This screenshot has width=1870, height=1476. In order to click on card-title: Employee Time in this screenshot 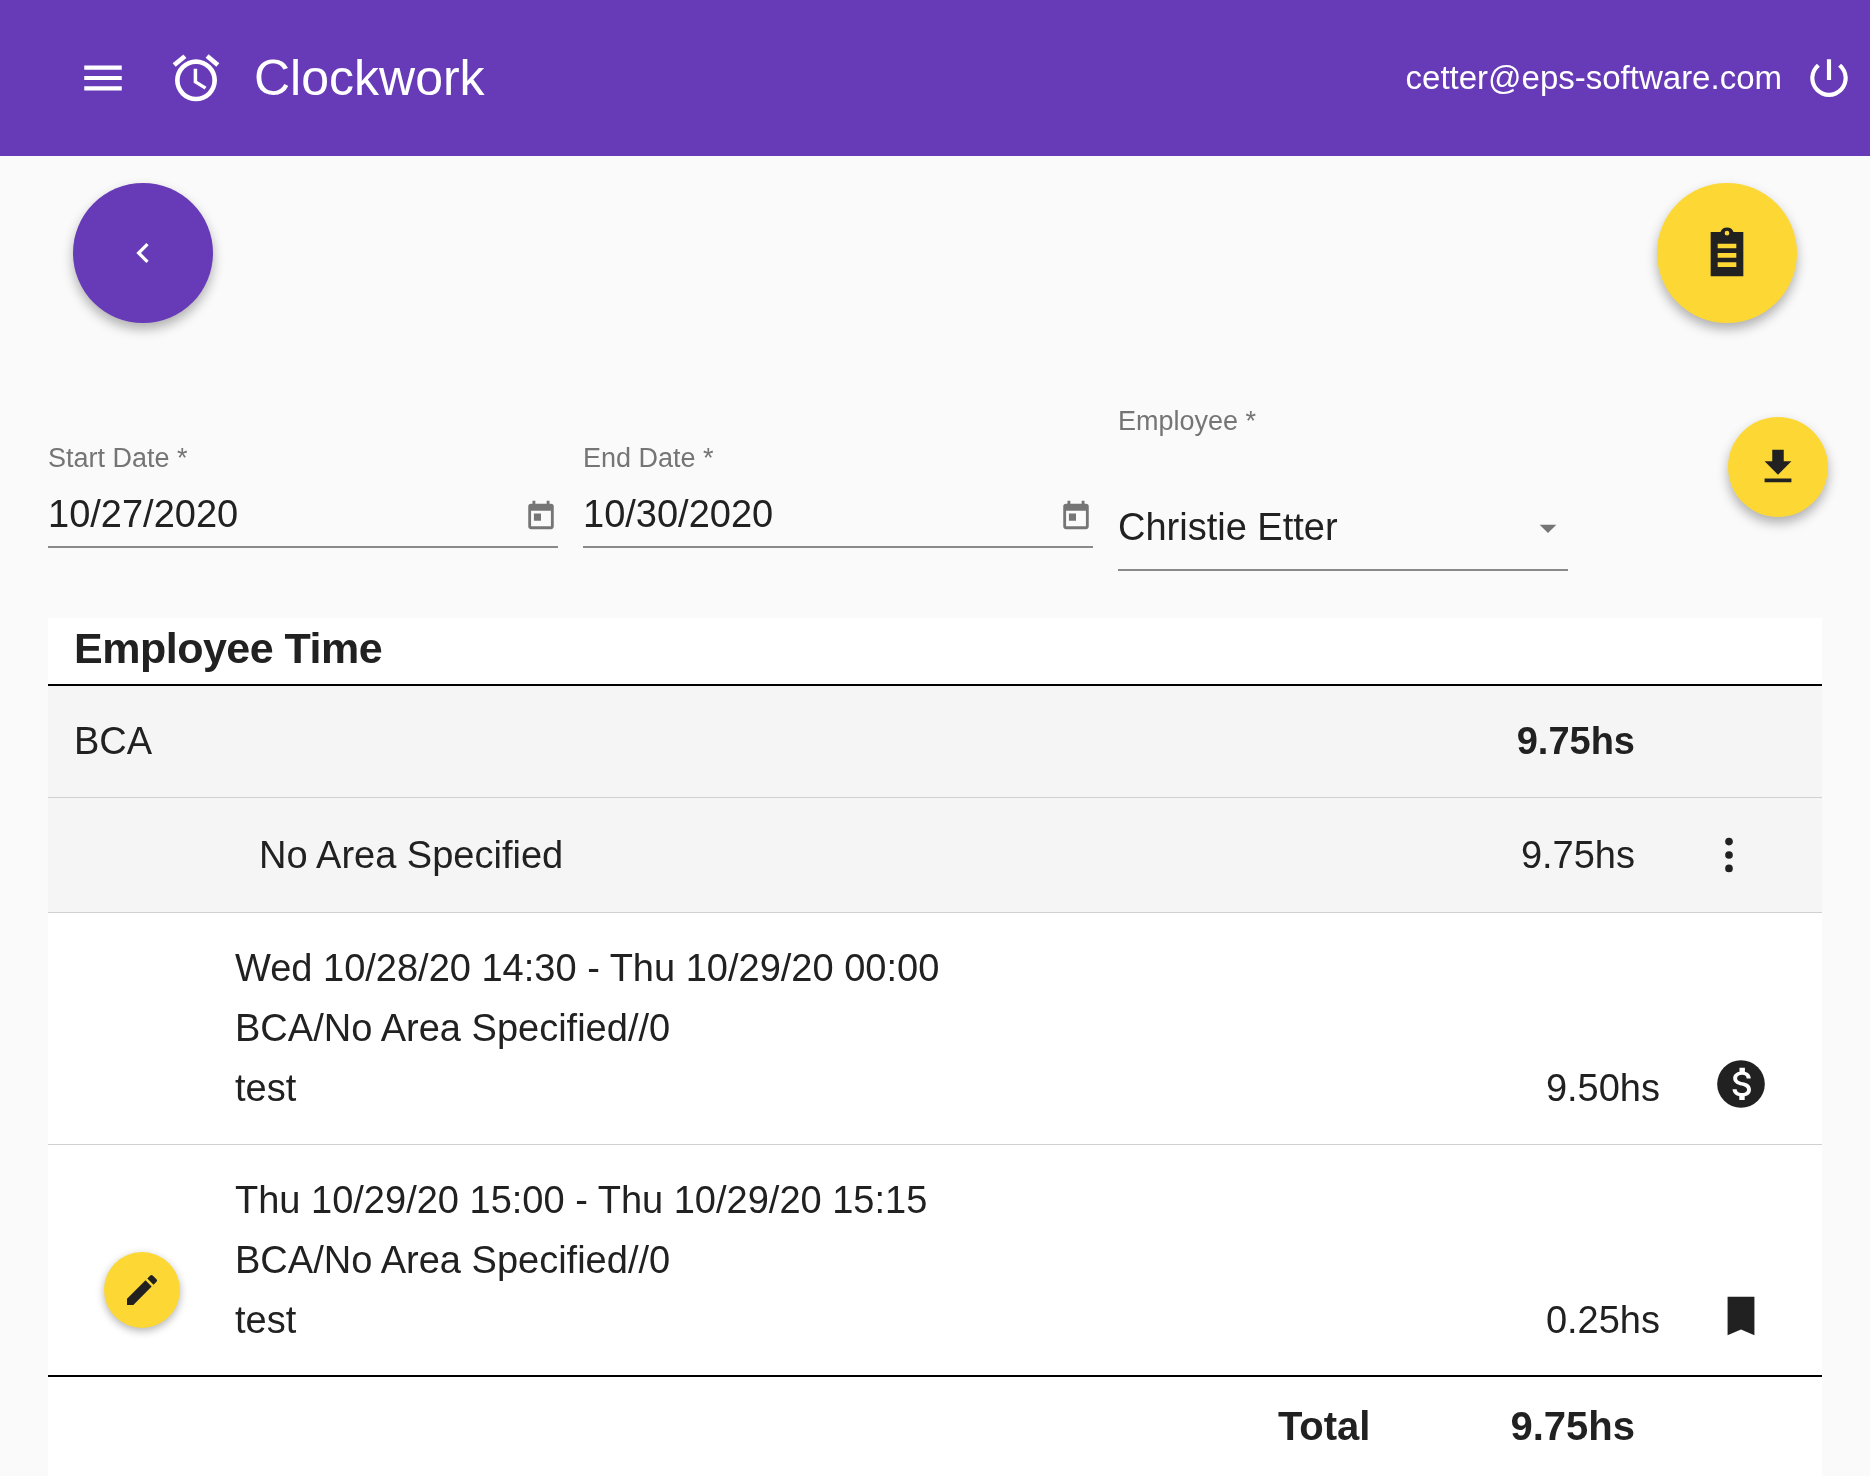, I will do `click(228, 648)`.